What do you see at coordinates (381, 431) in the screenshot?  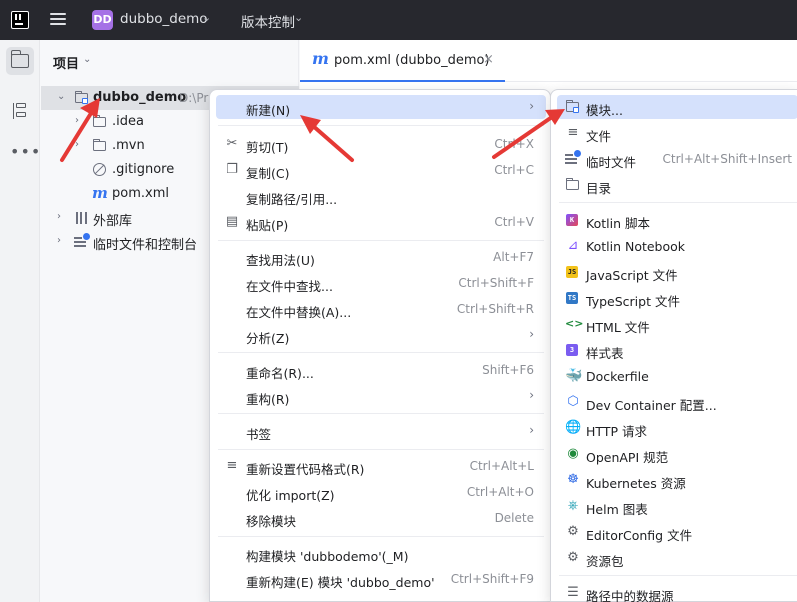 I see `menu-item-bookmarks: 书签 ›` at bounding box center [381, 431].